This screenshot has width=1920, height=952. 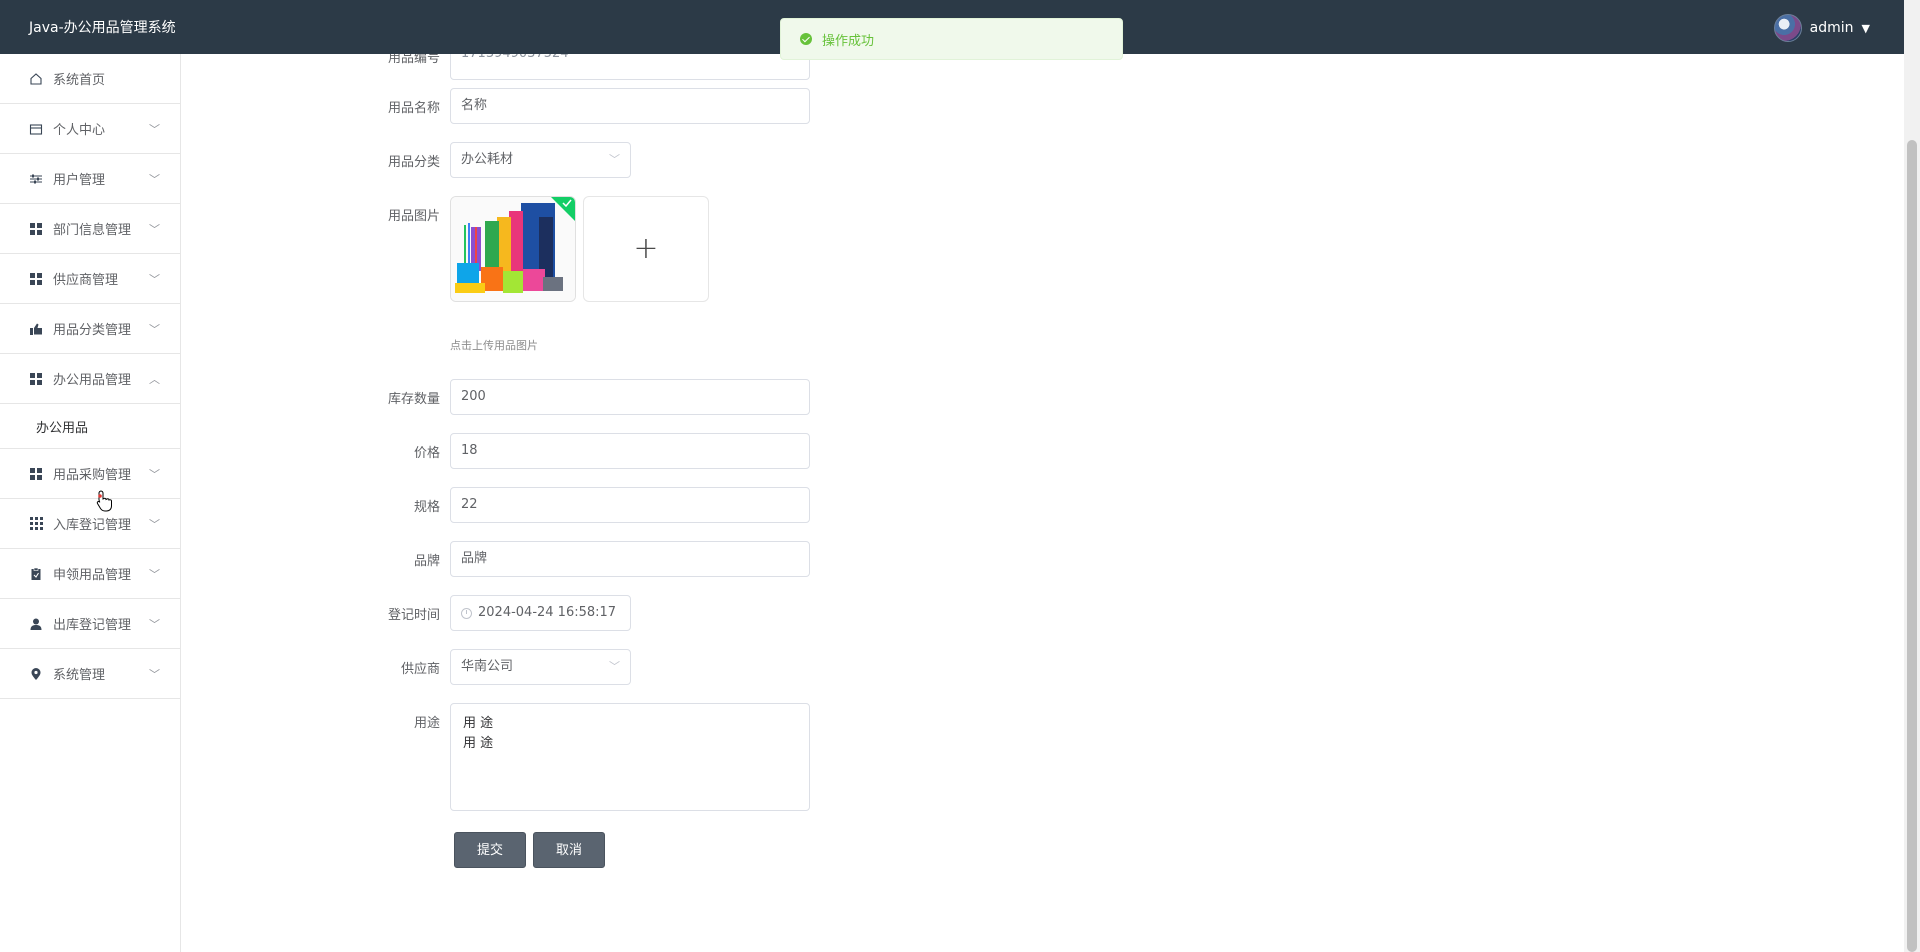 I want to click on app-title: Java-办公用品管理系统, so click(x=102, y=28).